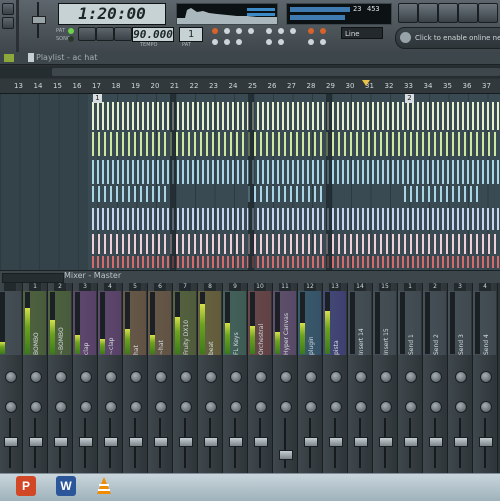 This screenshot has height=501, width=500. What do you see at coordinates (11, 378) in the screenshot?
I see `mixer-strip` at bounding box center [11, 378].